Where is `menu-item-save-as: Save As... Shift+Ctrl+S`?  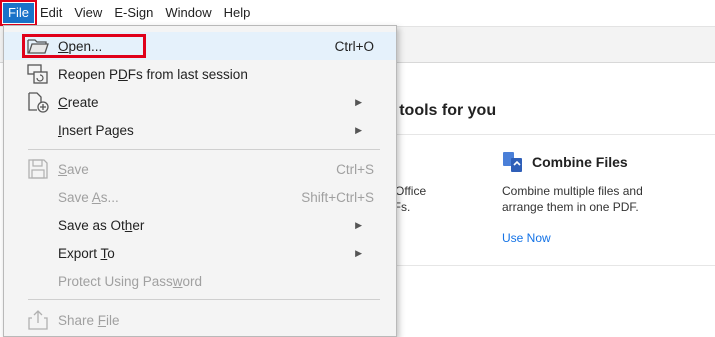
menu-item-save-as: Save As... Shift+Ctrl+S is located at coordinates (200, 197).